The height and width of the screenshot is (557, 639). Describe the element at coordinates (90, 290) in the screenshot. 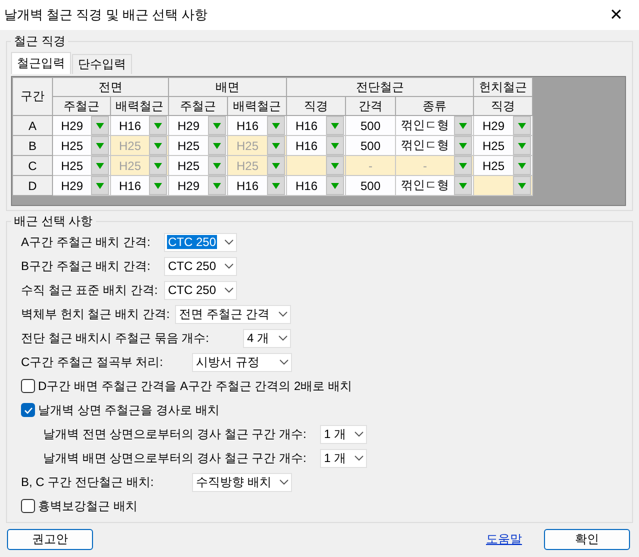

I see `option-label: 수직 철근 표준 배치 간격:` at that location.